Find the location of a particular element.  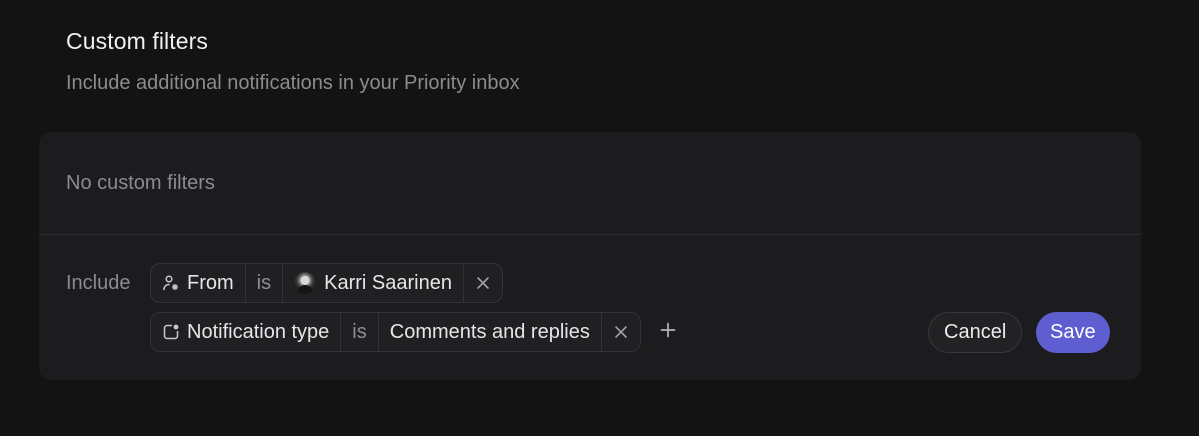

section-title: Custom filters is located at coordinates (137, 41).